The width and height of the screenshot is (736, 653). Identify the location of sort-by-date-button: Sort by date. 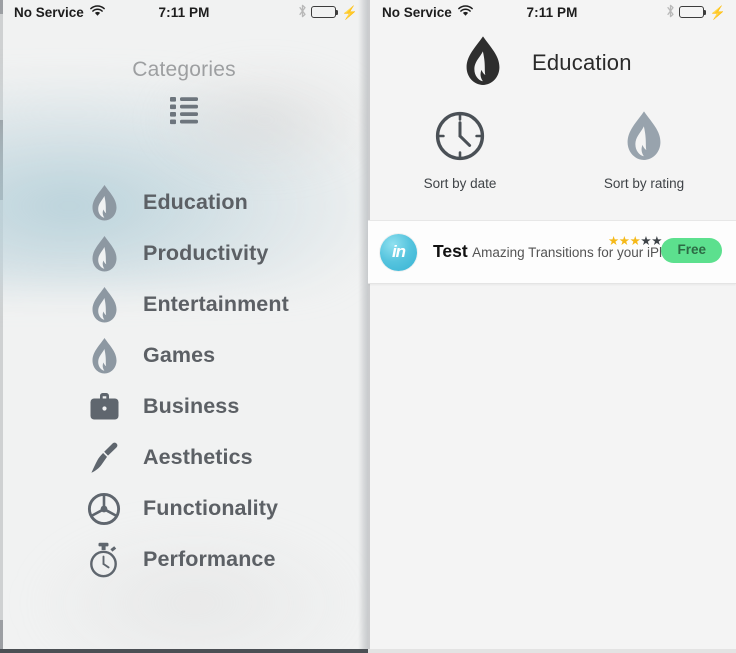
(460, 150).